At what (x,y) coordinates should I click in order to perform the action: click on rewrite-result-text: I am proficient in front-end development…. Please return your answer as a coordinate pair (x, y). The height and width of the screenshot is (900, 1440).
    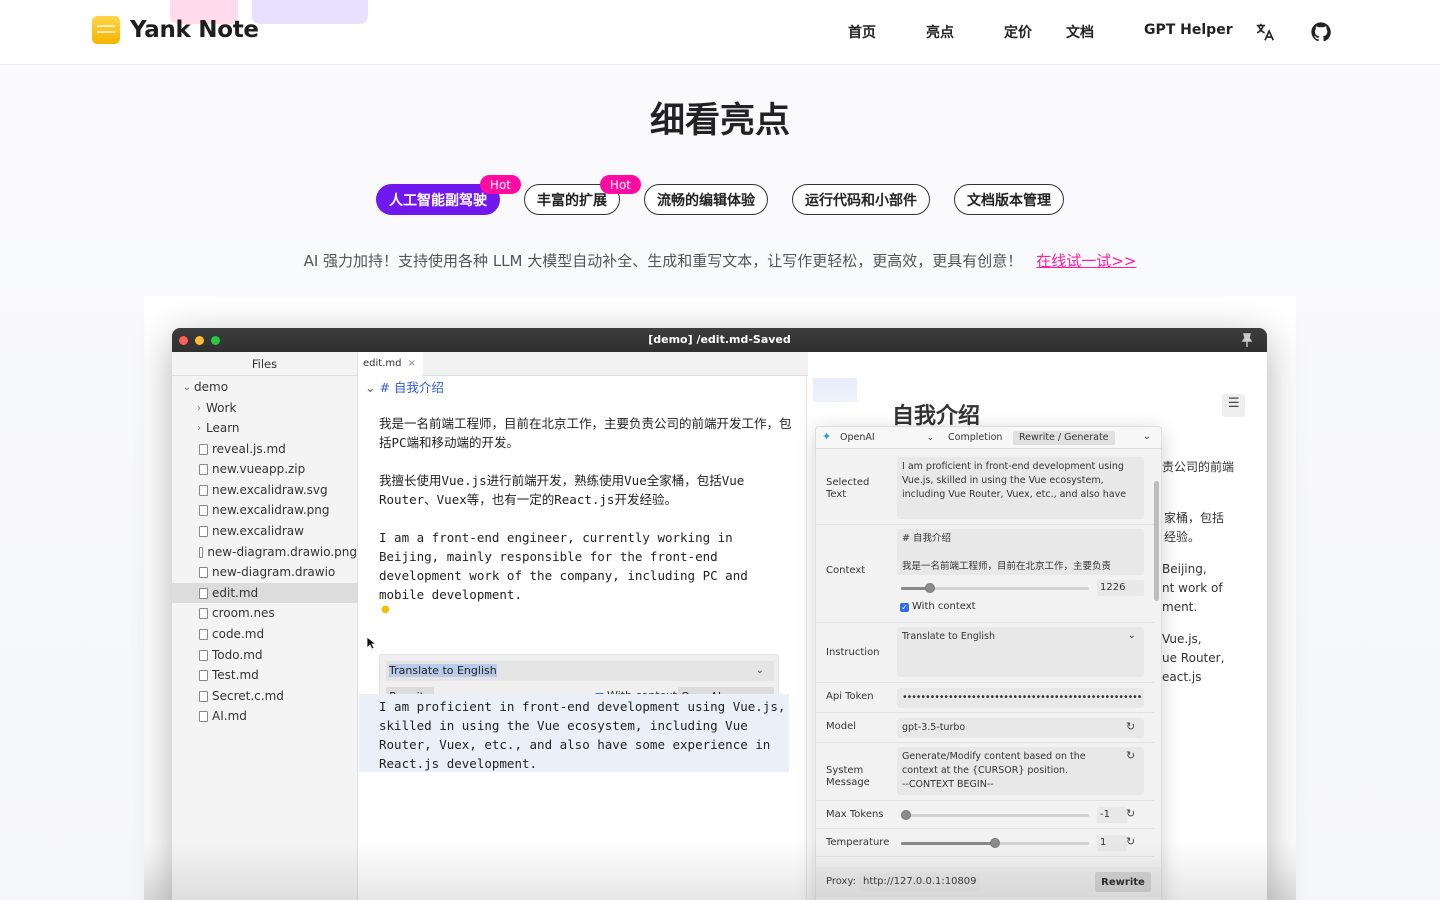
    Looking at the image, I should click on (586, 735).